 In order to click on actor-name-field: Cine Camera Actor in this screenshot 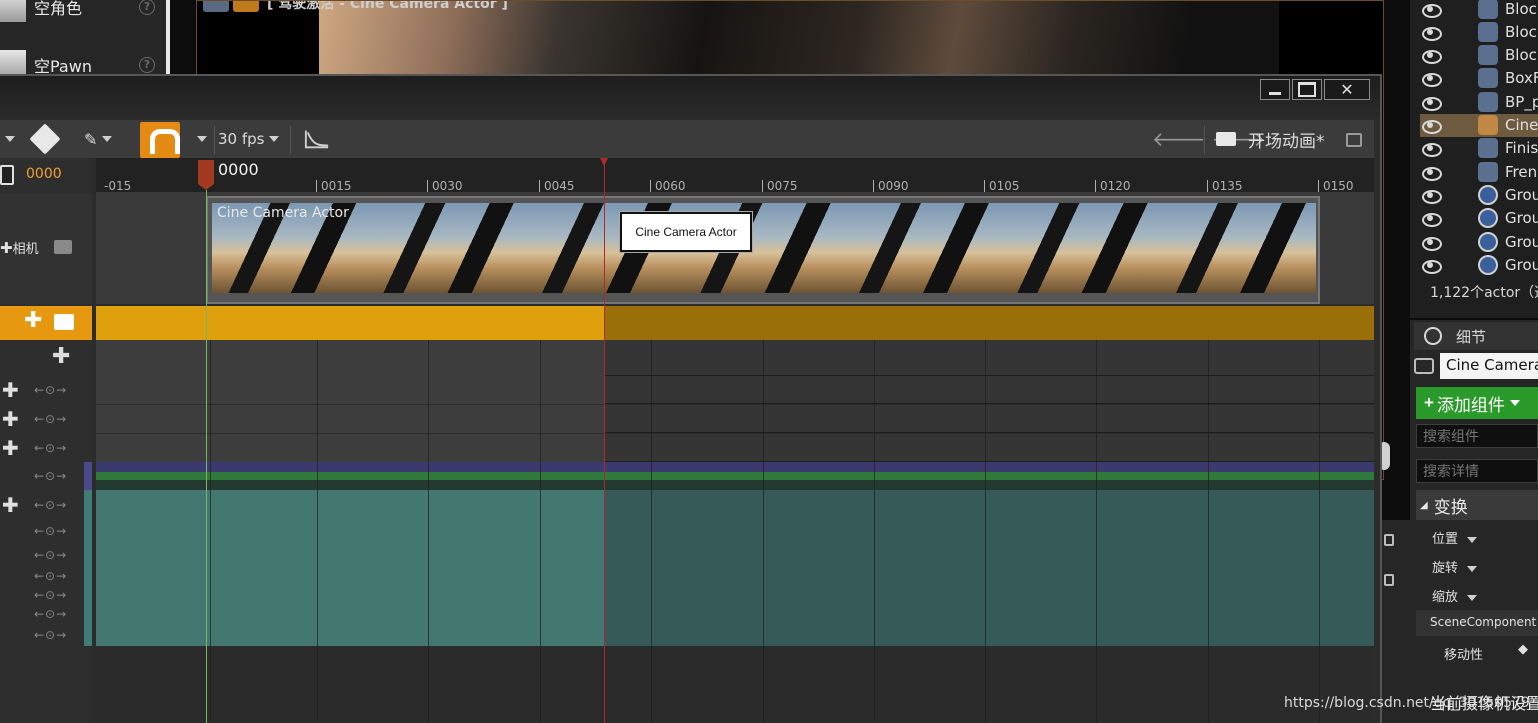, I will do `click(1489, 366)`.